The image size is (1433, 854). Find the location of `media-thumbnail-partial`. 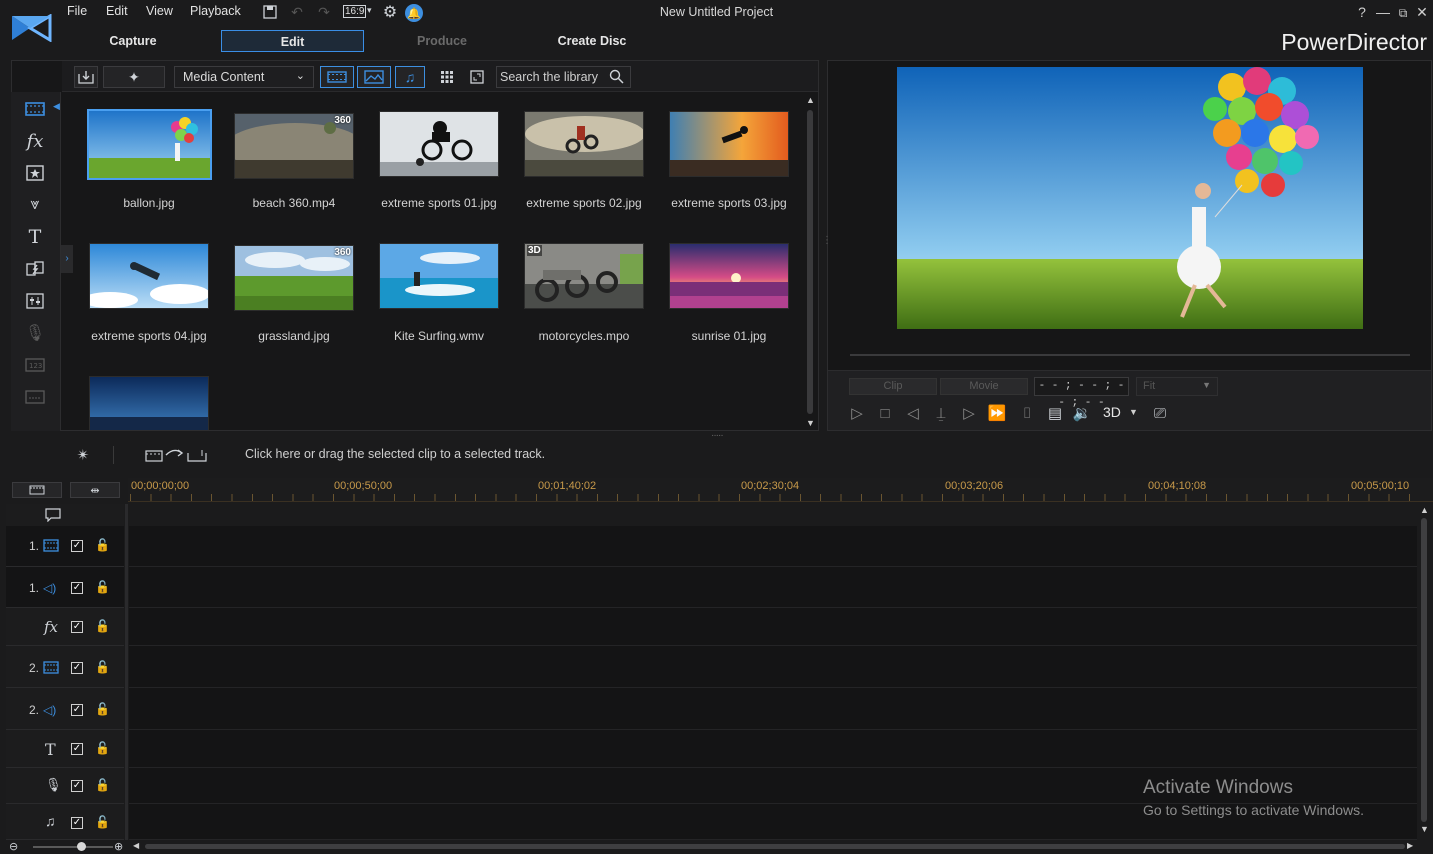

media-thumbnail-partial is located at coordinates (149, 403).